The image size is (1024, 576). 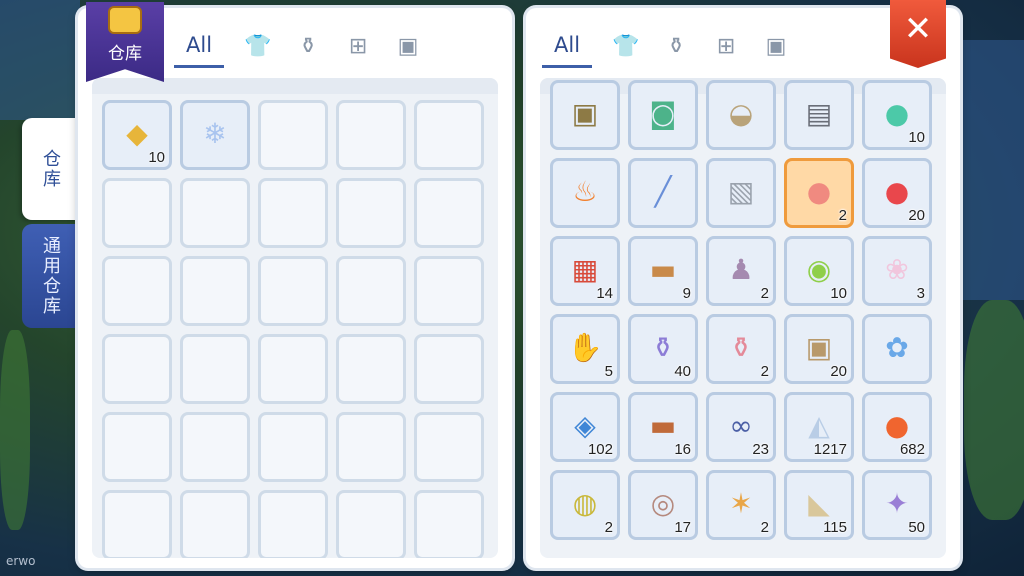 What do you see at coordinates (663, 505) in the screenshot?
I see `item-slot: ◎ 17` at bounding box center [663, 505].